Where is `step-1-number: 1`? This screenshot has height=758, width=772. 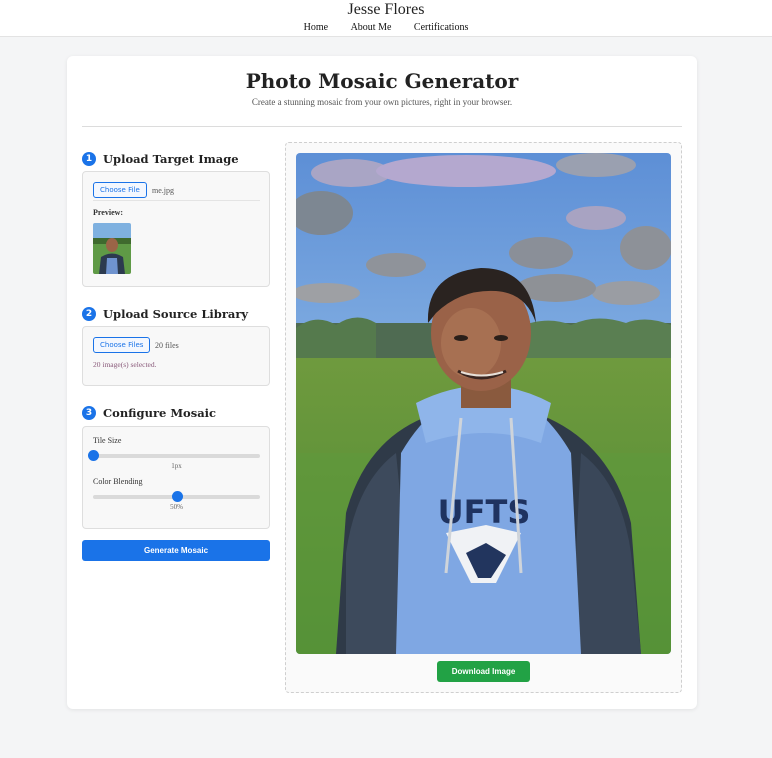
step-1-number: 1 is located at coordinates (89, 159).